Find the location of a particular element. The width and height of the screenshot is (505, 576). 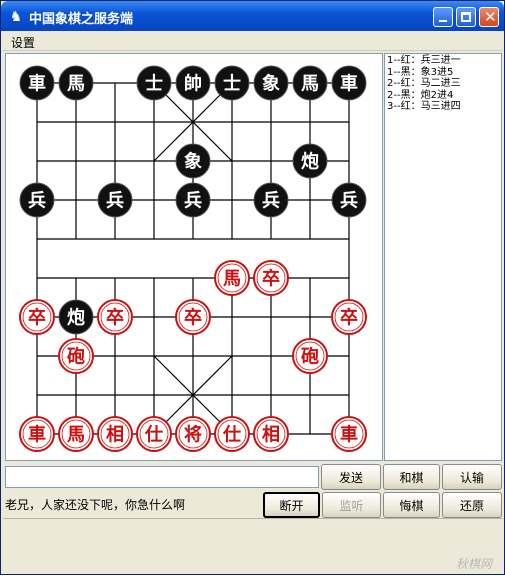

window-title: 中国象棋之服务端 is located at coordinates (81, 19).